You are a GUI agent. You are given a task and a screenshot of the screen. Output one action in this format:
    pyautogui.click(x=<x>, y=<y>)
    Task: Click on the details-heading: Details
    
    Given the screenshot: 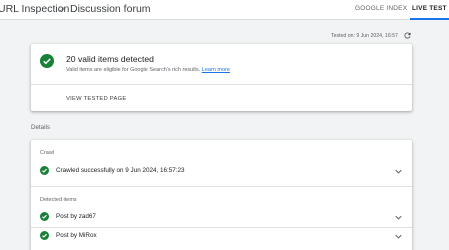 What is the action you would take?
    pyautogui.click(x=40, y=127)
    